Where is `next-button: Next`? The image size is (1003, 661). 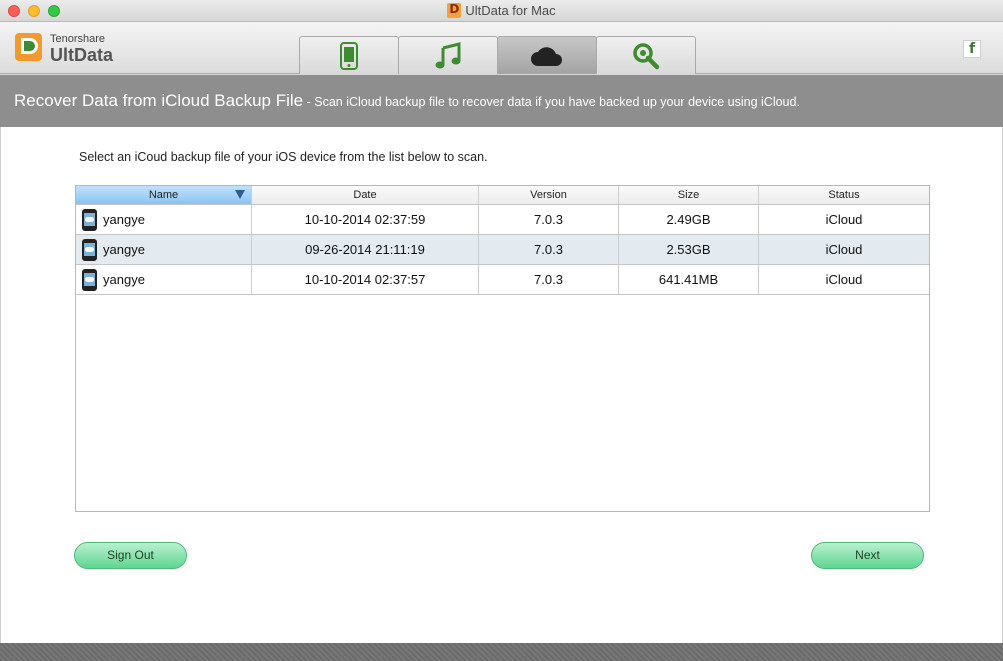
next-button: Next is located at coordinates (867, 555).